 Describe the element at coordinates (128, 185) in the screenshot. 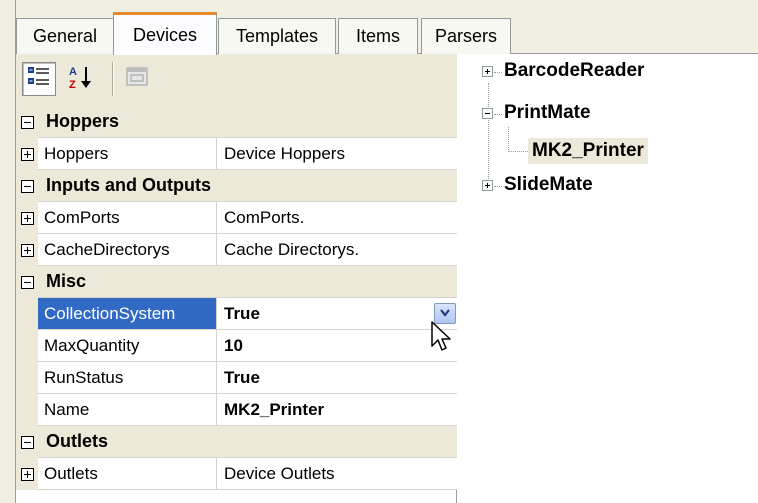

I see `category-label: Inputs and Outputs` at that location.